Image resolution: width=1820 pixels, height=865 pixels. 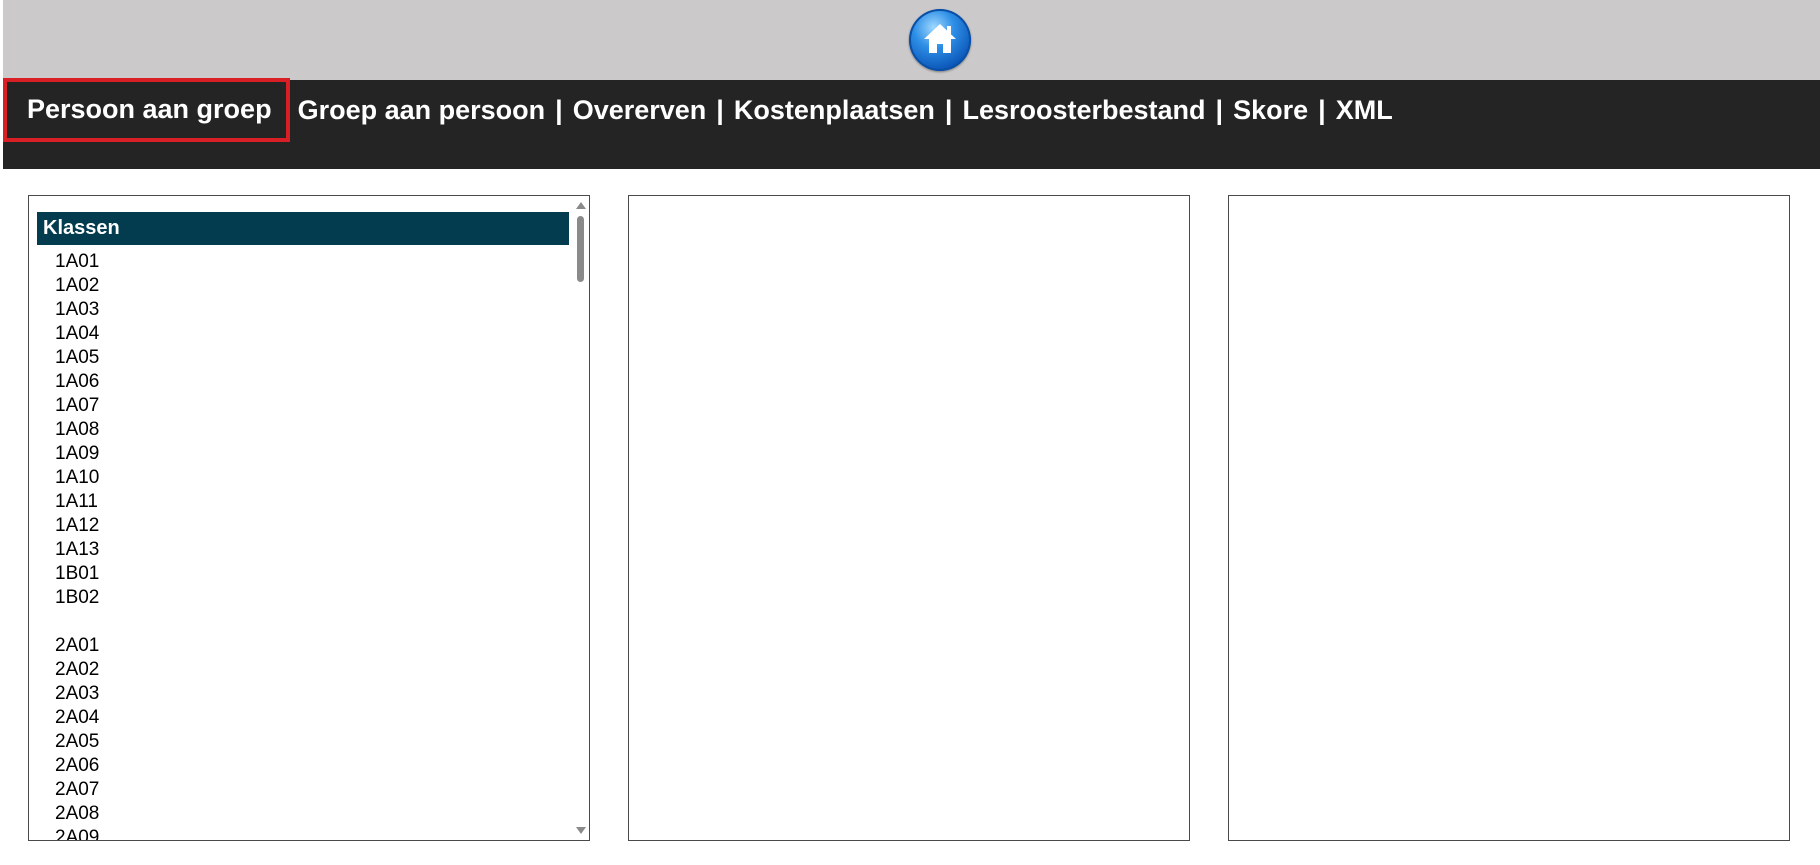 What do you see at coordinates (305, 526) in the screenshot?
I see `class-item: 1A12` at bounding box center [305, 526].